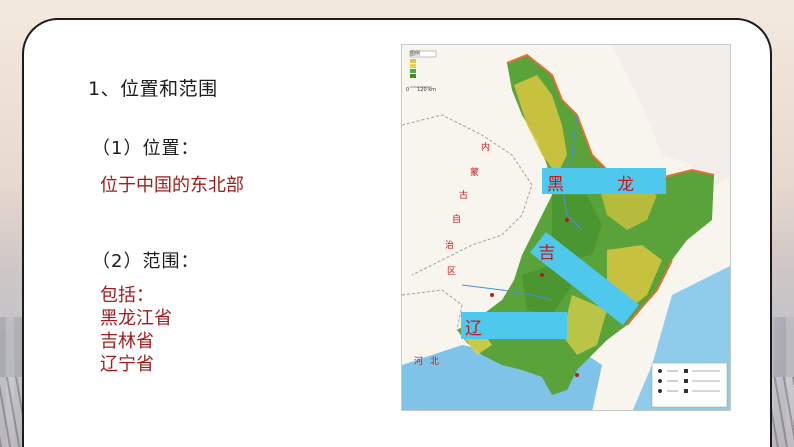 Image resolution: width=794 pixels, height=447 pixels. I want to click on map-legend-title: 图例, so click(415, 54).